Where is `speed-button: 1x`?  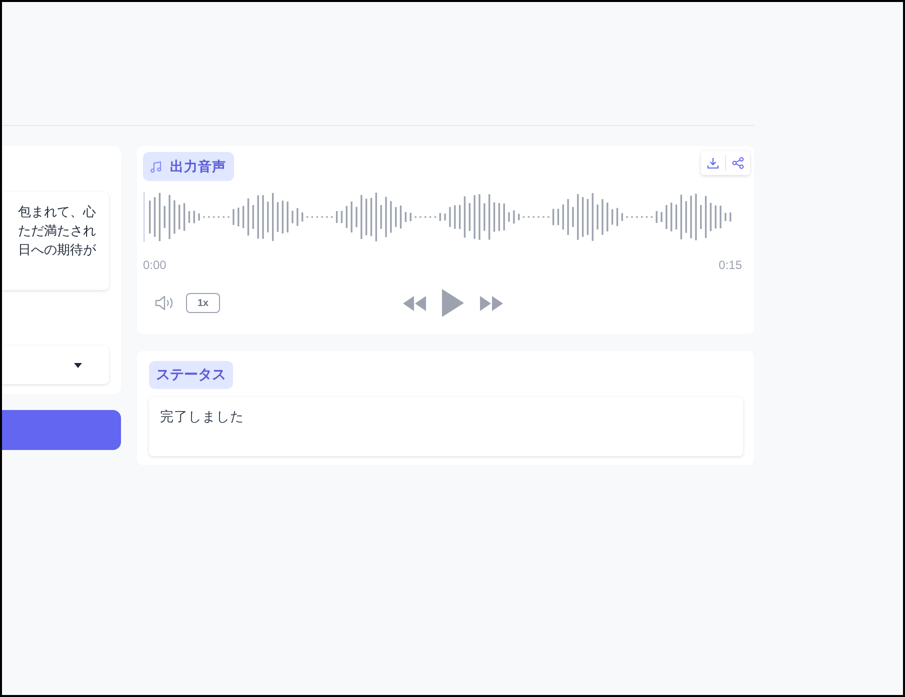 speed-button: 1x is located at coordinates (203, 303).